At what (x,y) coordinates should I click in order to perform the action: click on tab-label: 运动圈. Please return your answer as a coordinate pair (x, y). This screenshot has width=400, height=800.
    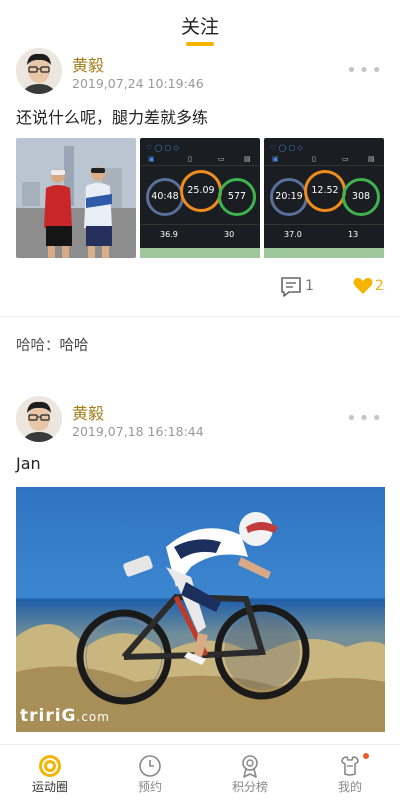
    Looking at the image, I should click on (49, 787).